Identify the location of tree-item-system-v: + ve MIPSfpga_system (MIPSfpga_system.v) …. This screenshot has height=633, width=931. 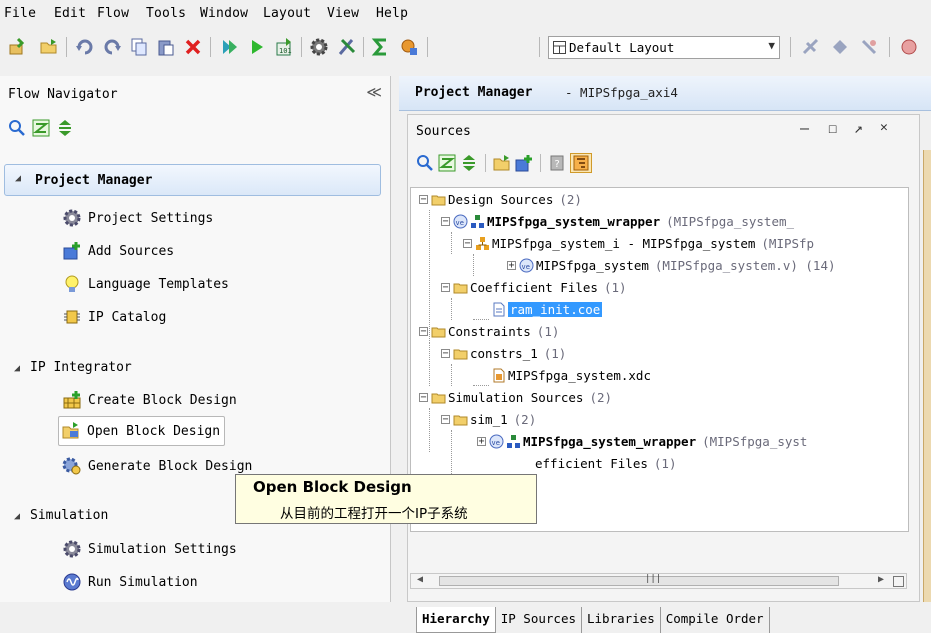
(671, 265).